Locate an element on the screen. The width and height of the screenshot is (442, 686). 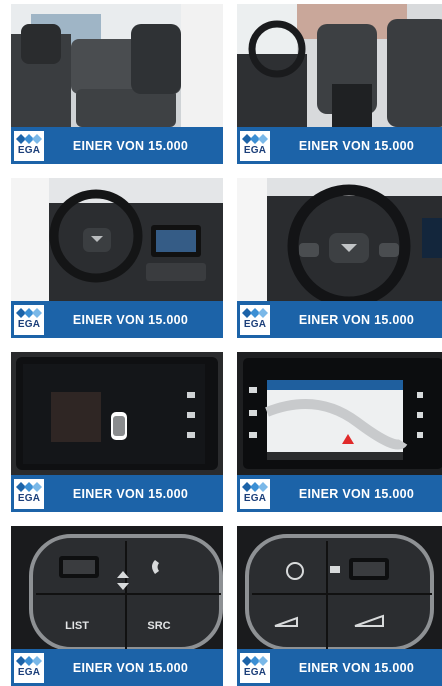
src-label: SRC is located at coordinates (158, 626).